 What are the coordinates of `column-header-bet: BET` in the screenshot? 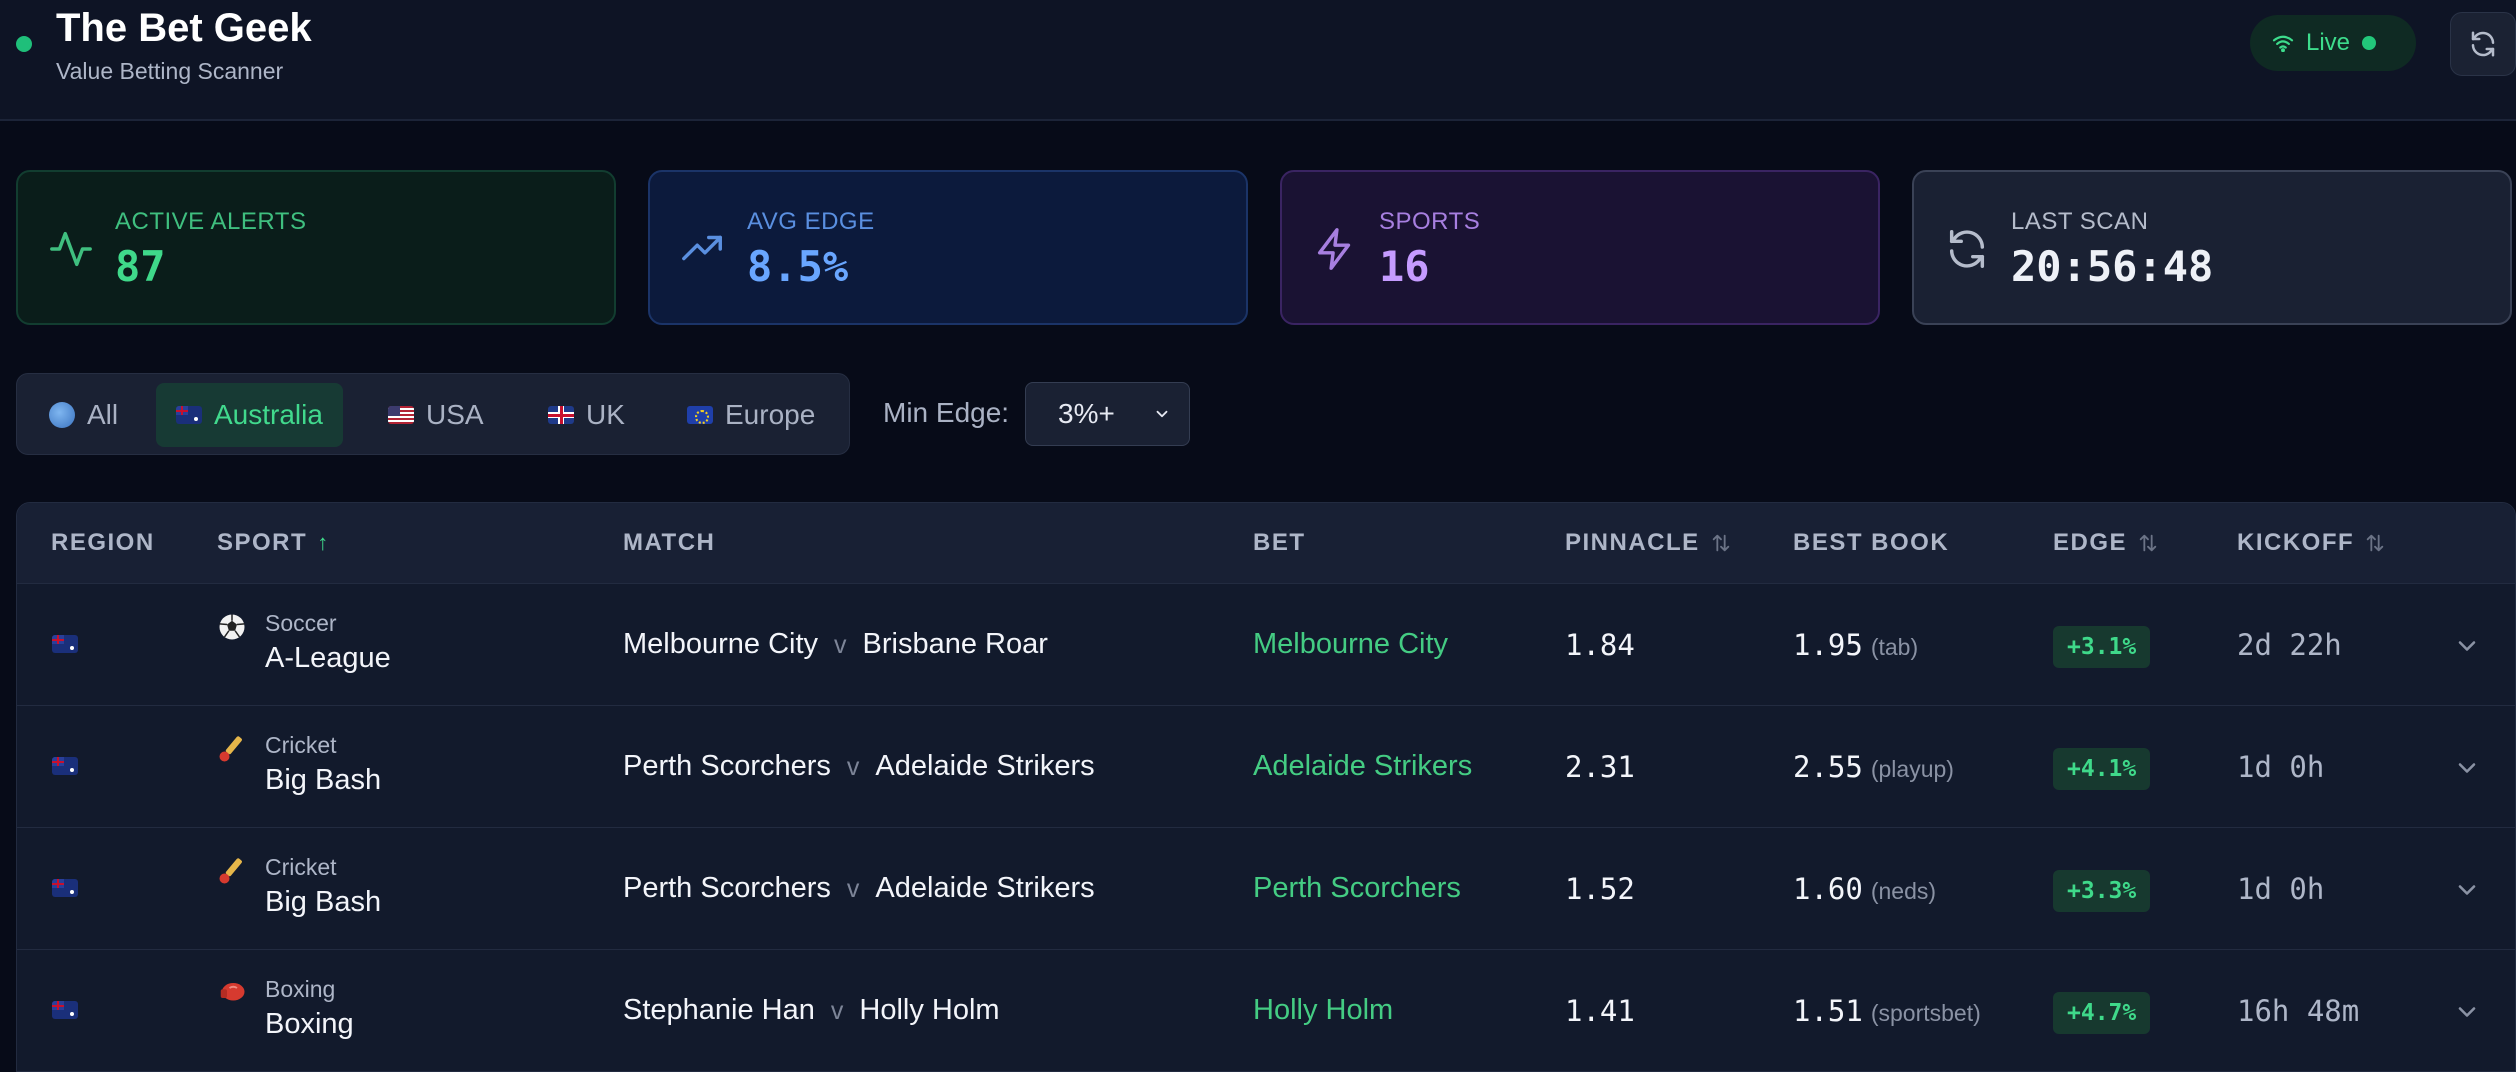 It's located at (1279, 543).